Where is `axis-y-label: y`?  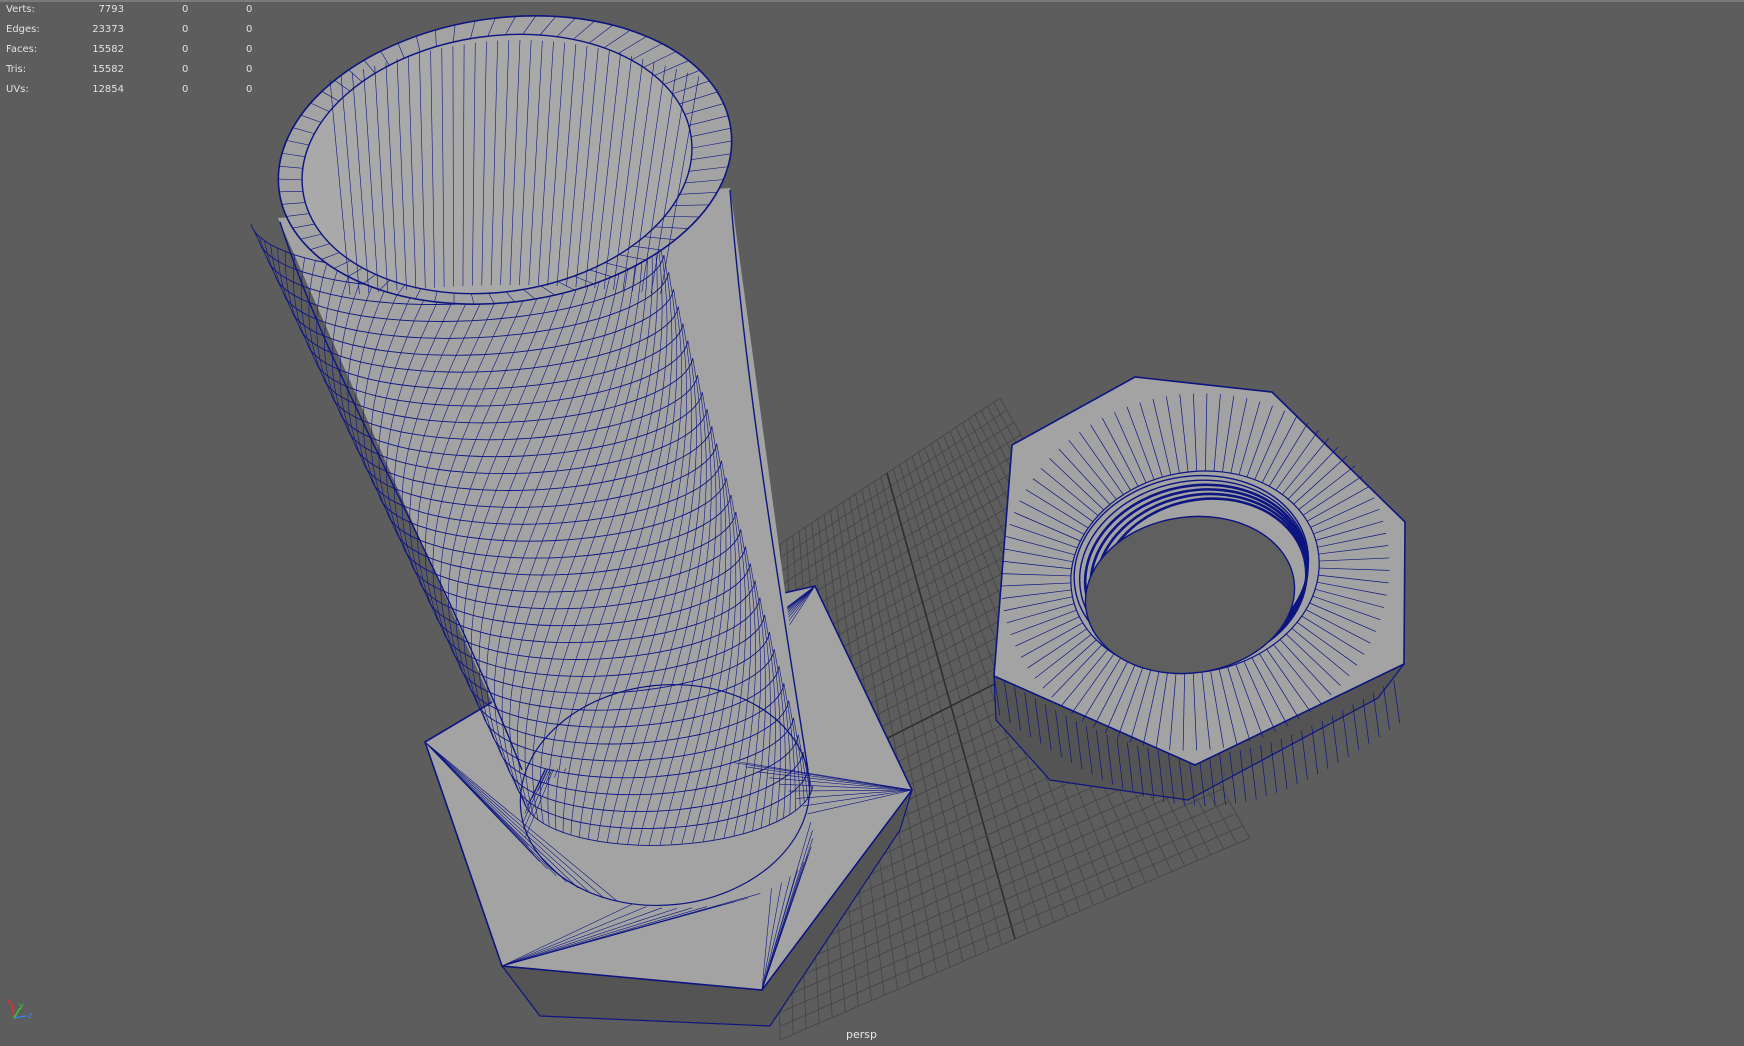
axis-y-label: y is located at coordinates (21, 1005).